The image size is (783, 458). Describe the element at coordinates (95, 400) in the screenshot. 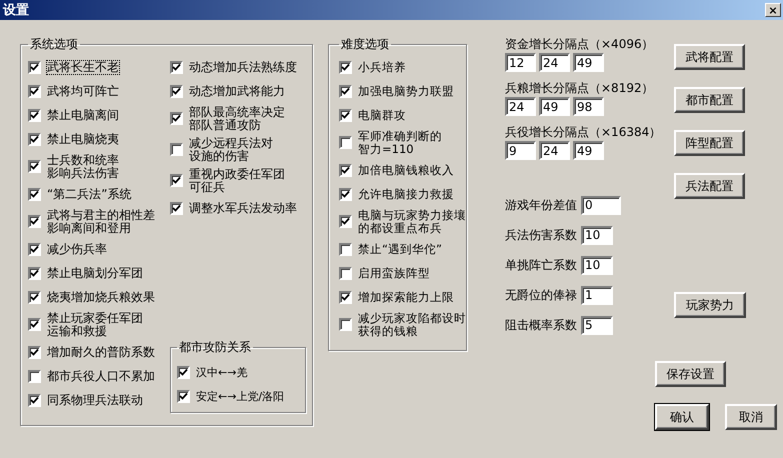

I see `checkbox-label: 同系物理兵法联动` at that location.